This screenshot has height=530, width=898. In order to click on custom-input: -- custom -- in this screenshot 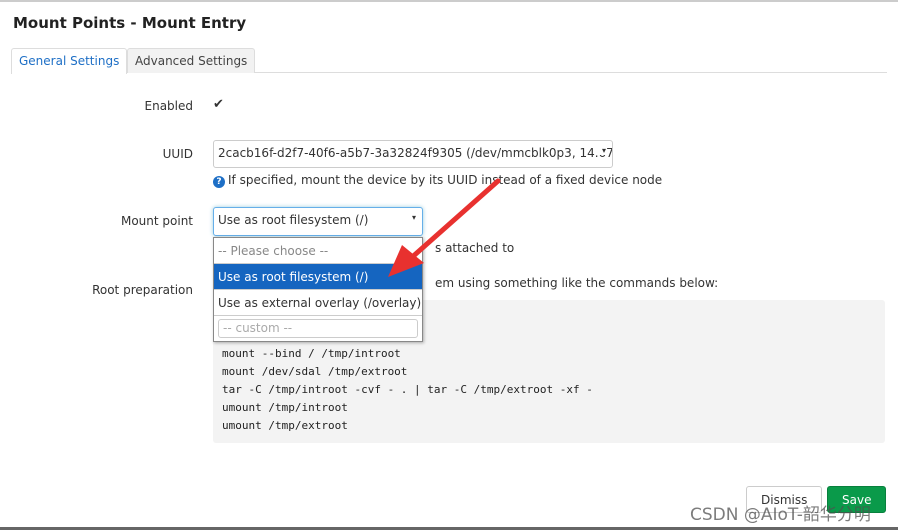, I will do `click(318, 328)`.